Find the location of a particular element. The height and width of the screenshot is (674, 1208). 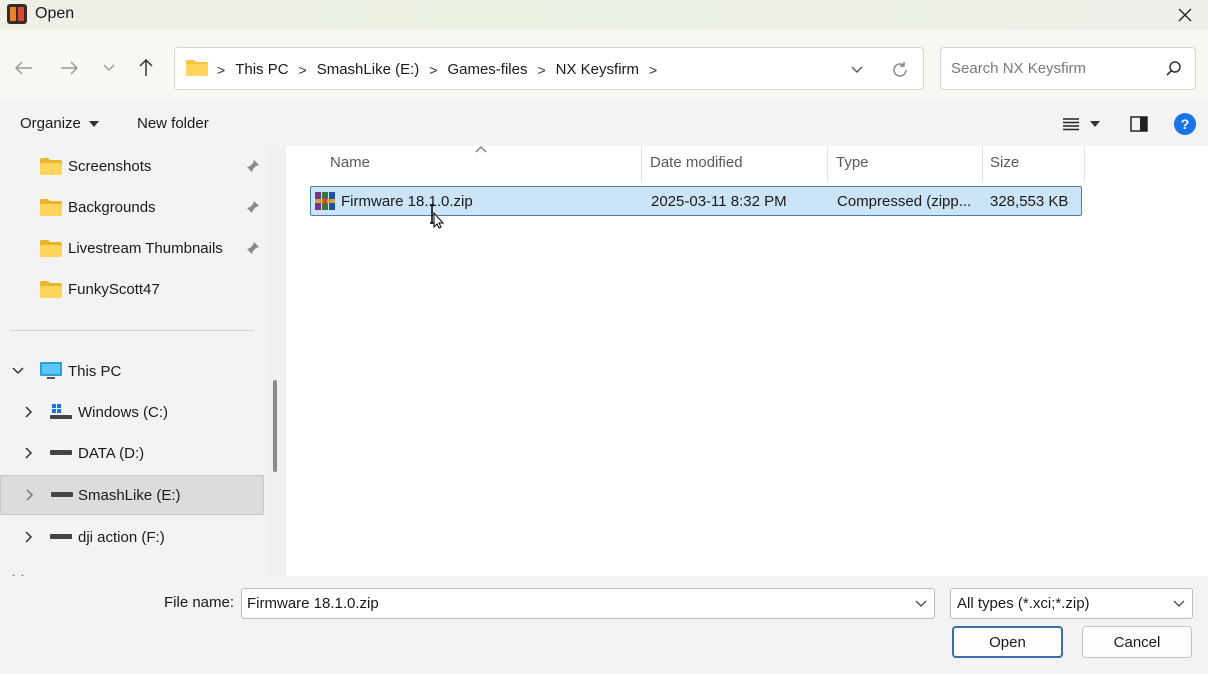

computer-icon is located at coordinates (51, 370).